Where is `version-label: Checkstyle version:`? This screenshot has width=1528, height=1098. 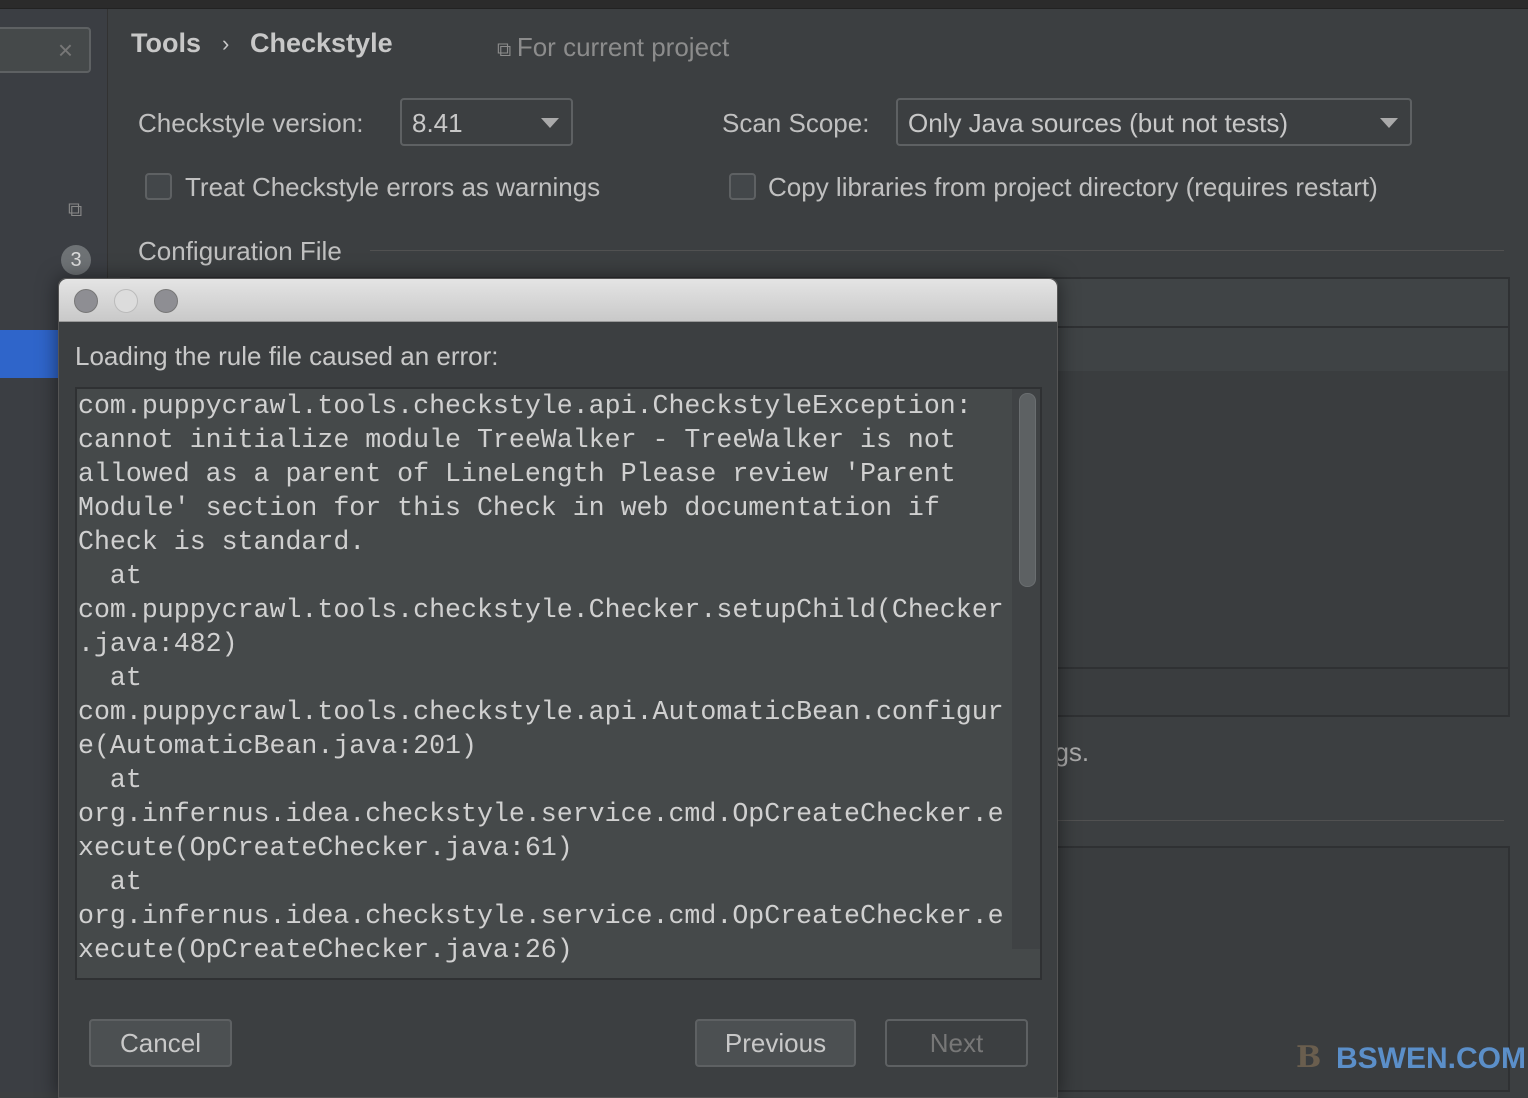 version-label: Checkstyle version: is located at coordinates (251, 123).